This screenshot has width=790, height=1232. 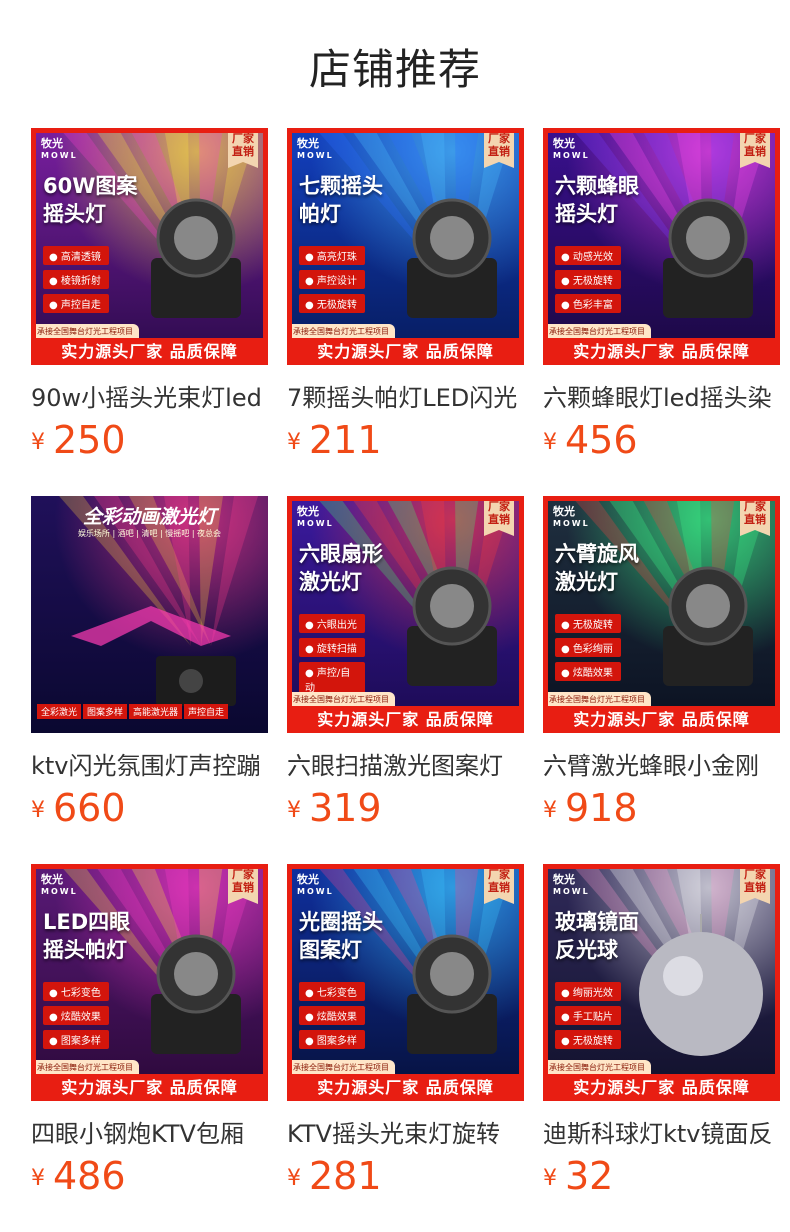 I want to click on price-value: 918, so click(x=601, y=808).